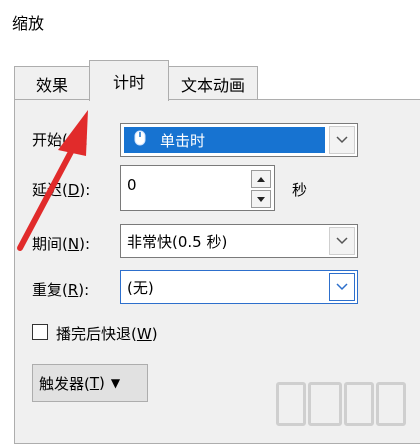 The image size is (420, 444). Describe the element at coordinates (115, 383) in the screenshot. I see `dropdown-arrow-icon: ▼` at that location.